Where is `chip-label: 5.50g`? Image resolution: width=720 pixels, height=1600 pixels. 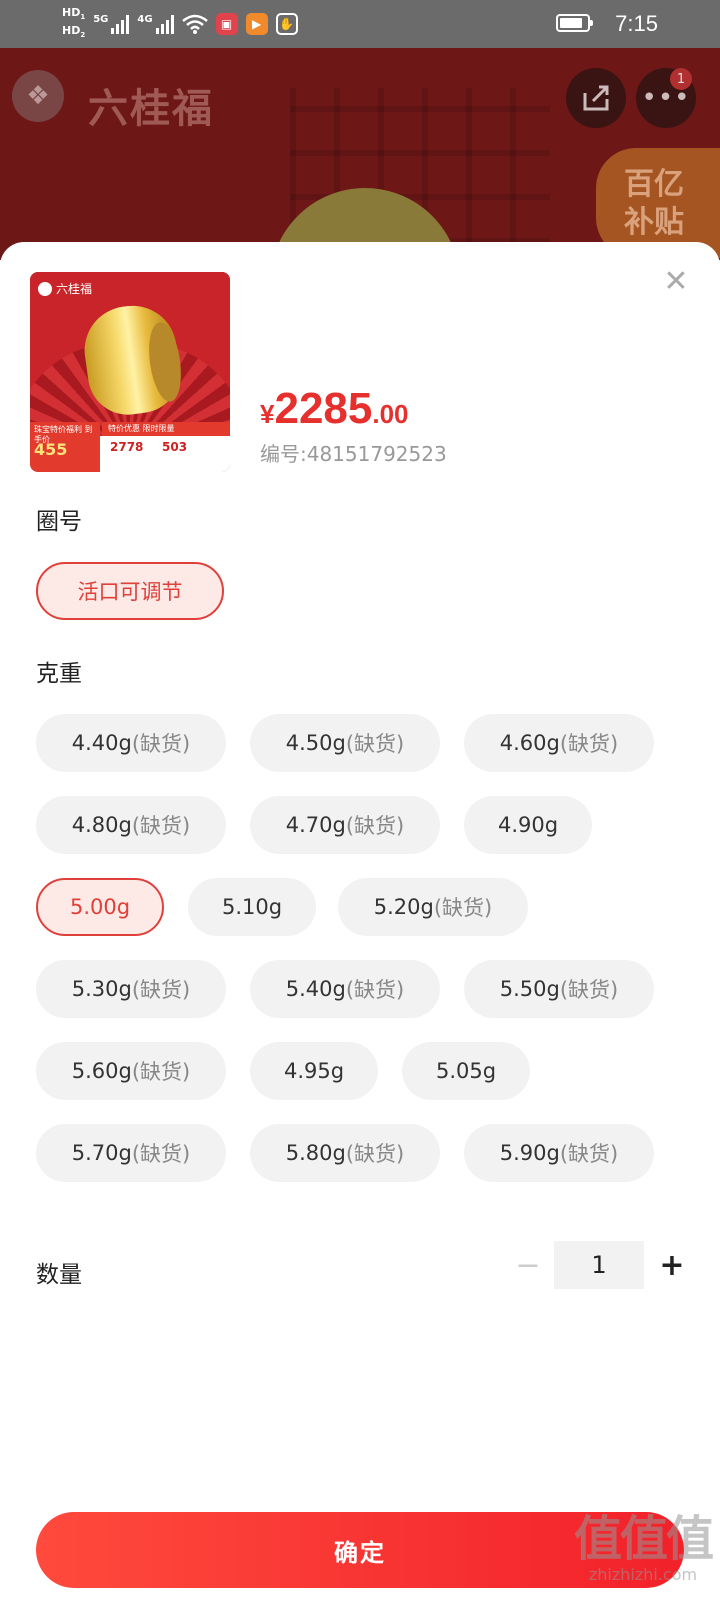
chip-label: 5.50g is located at coordinates (529, 989).